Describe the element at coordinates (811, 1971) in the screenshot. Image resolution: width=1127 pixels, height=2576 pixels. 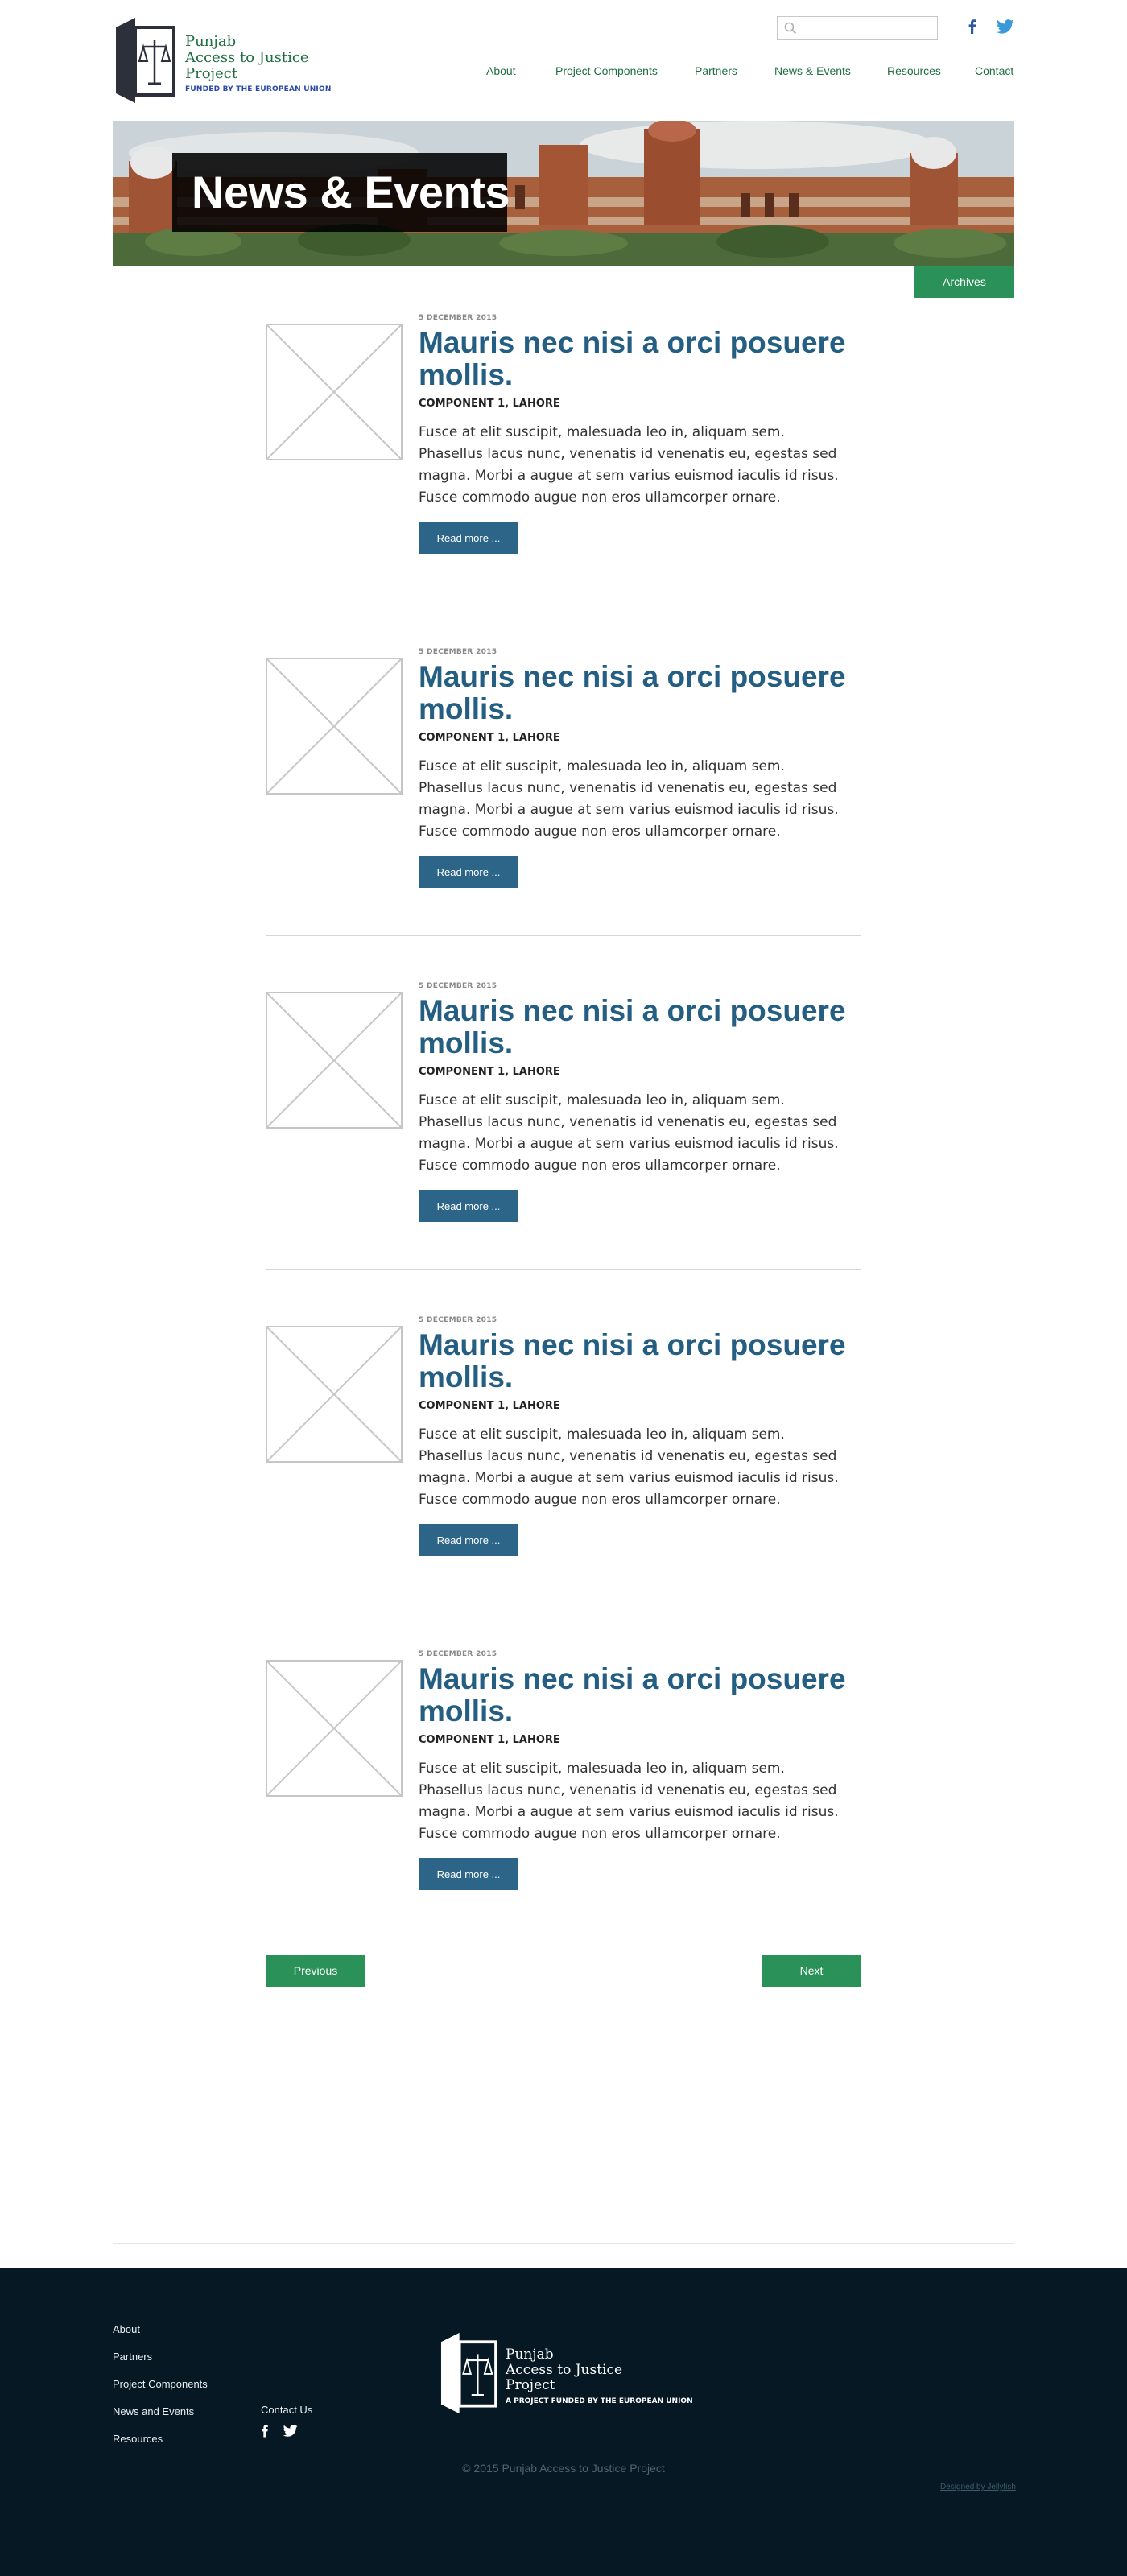
I see `next-button: Next` at that location.